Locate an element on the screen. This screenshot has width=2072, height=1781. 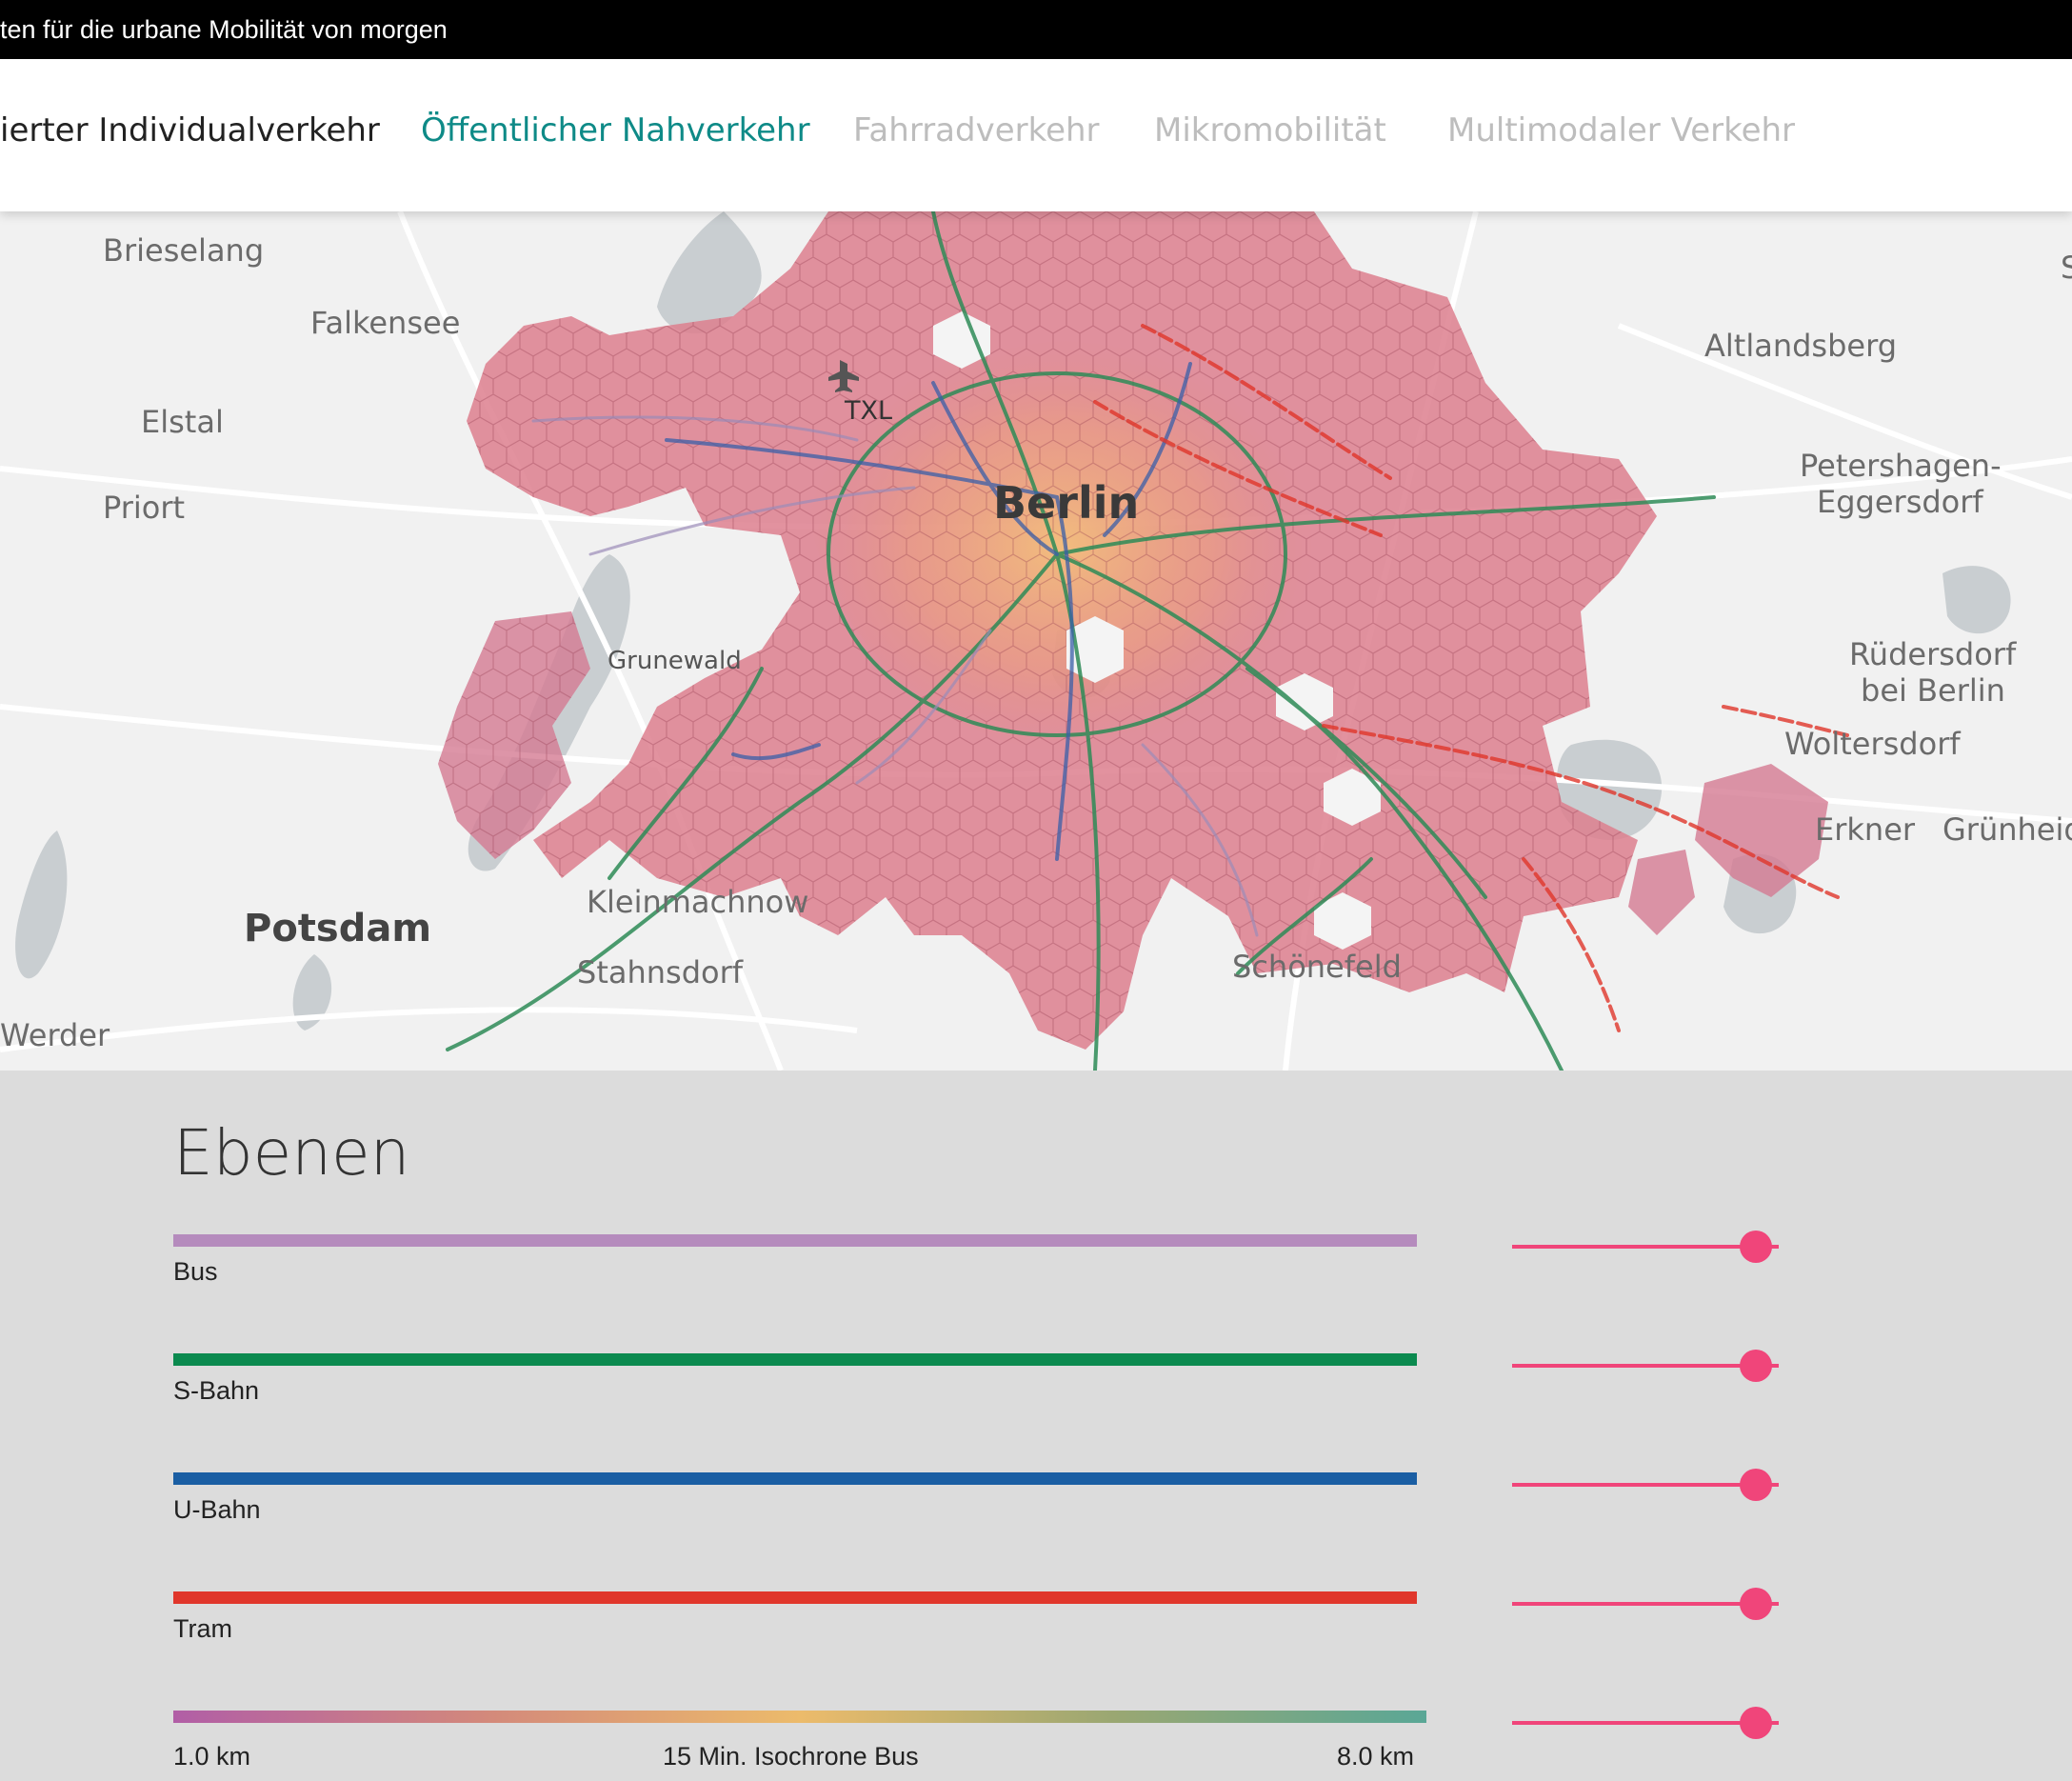
isochrone-max-label: 8.0 km is located at coordinates (1376, 1757).